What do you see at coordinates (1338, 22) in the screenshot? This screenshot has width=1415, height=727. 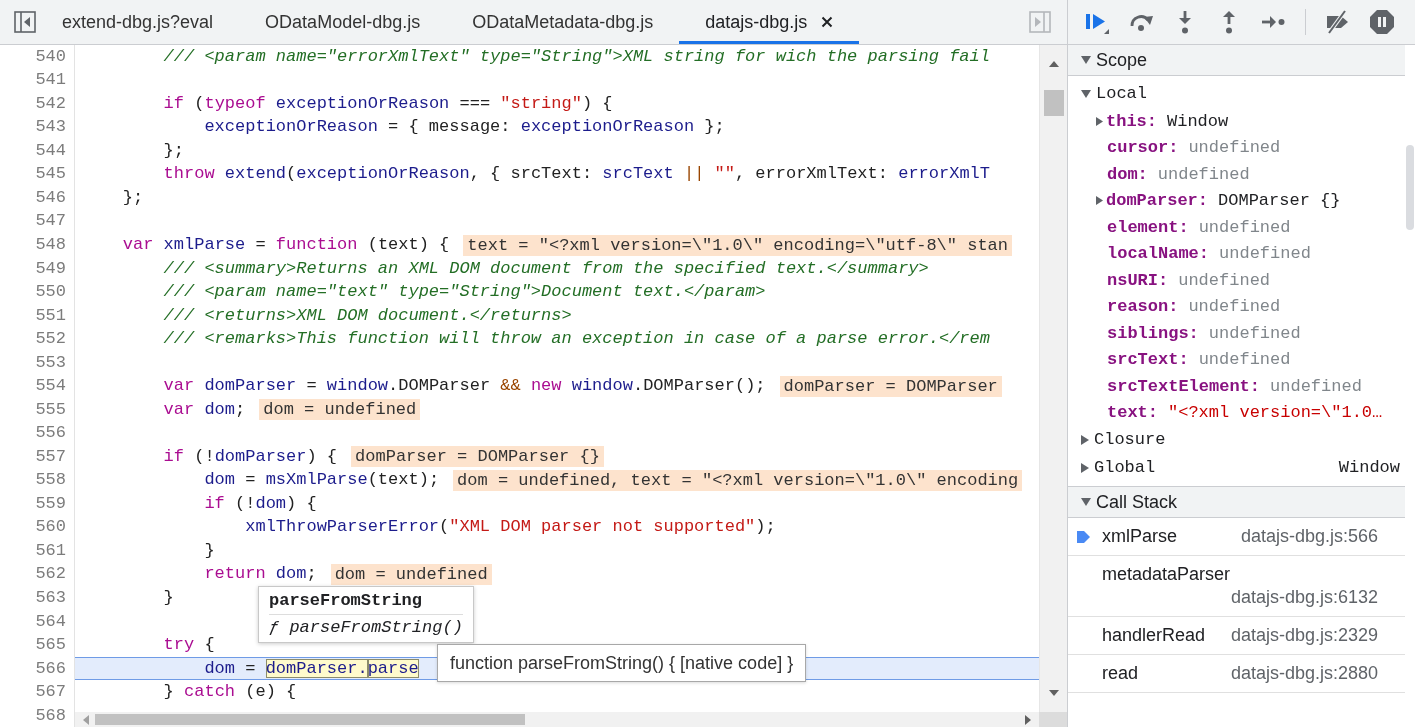 I see `crossed-breakpoint-icon` at bounding box center [1338, 22].